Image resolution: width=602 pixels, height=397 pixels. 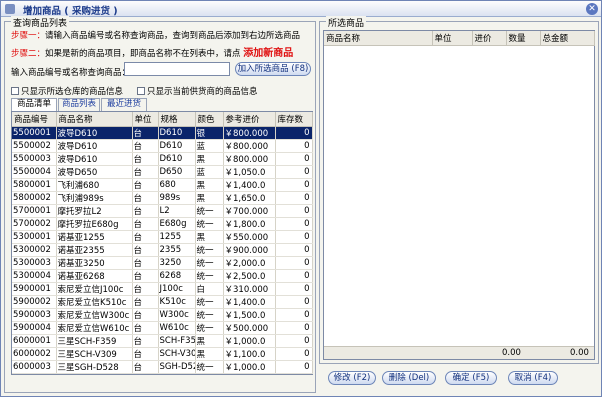 I want to click on table-cell: D650, so click(x=177, y=172).